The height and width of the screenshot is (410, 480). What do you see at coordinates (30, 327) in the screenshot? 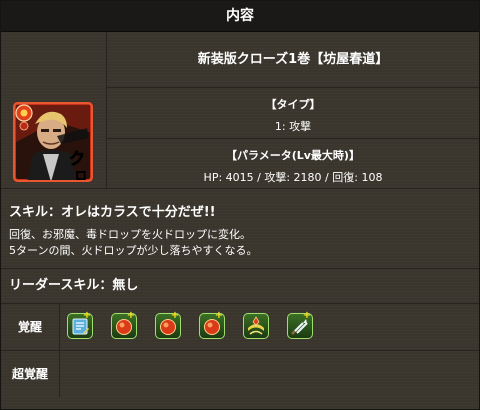
I see `awakening-label: 覚醒` at bounding box center [30, 327].